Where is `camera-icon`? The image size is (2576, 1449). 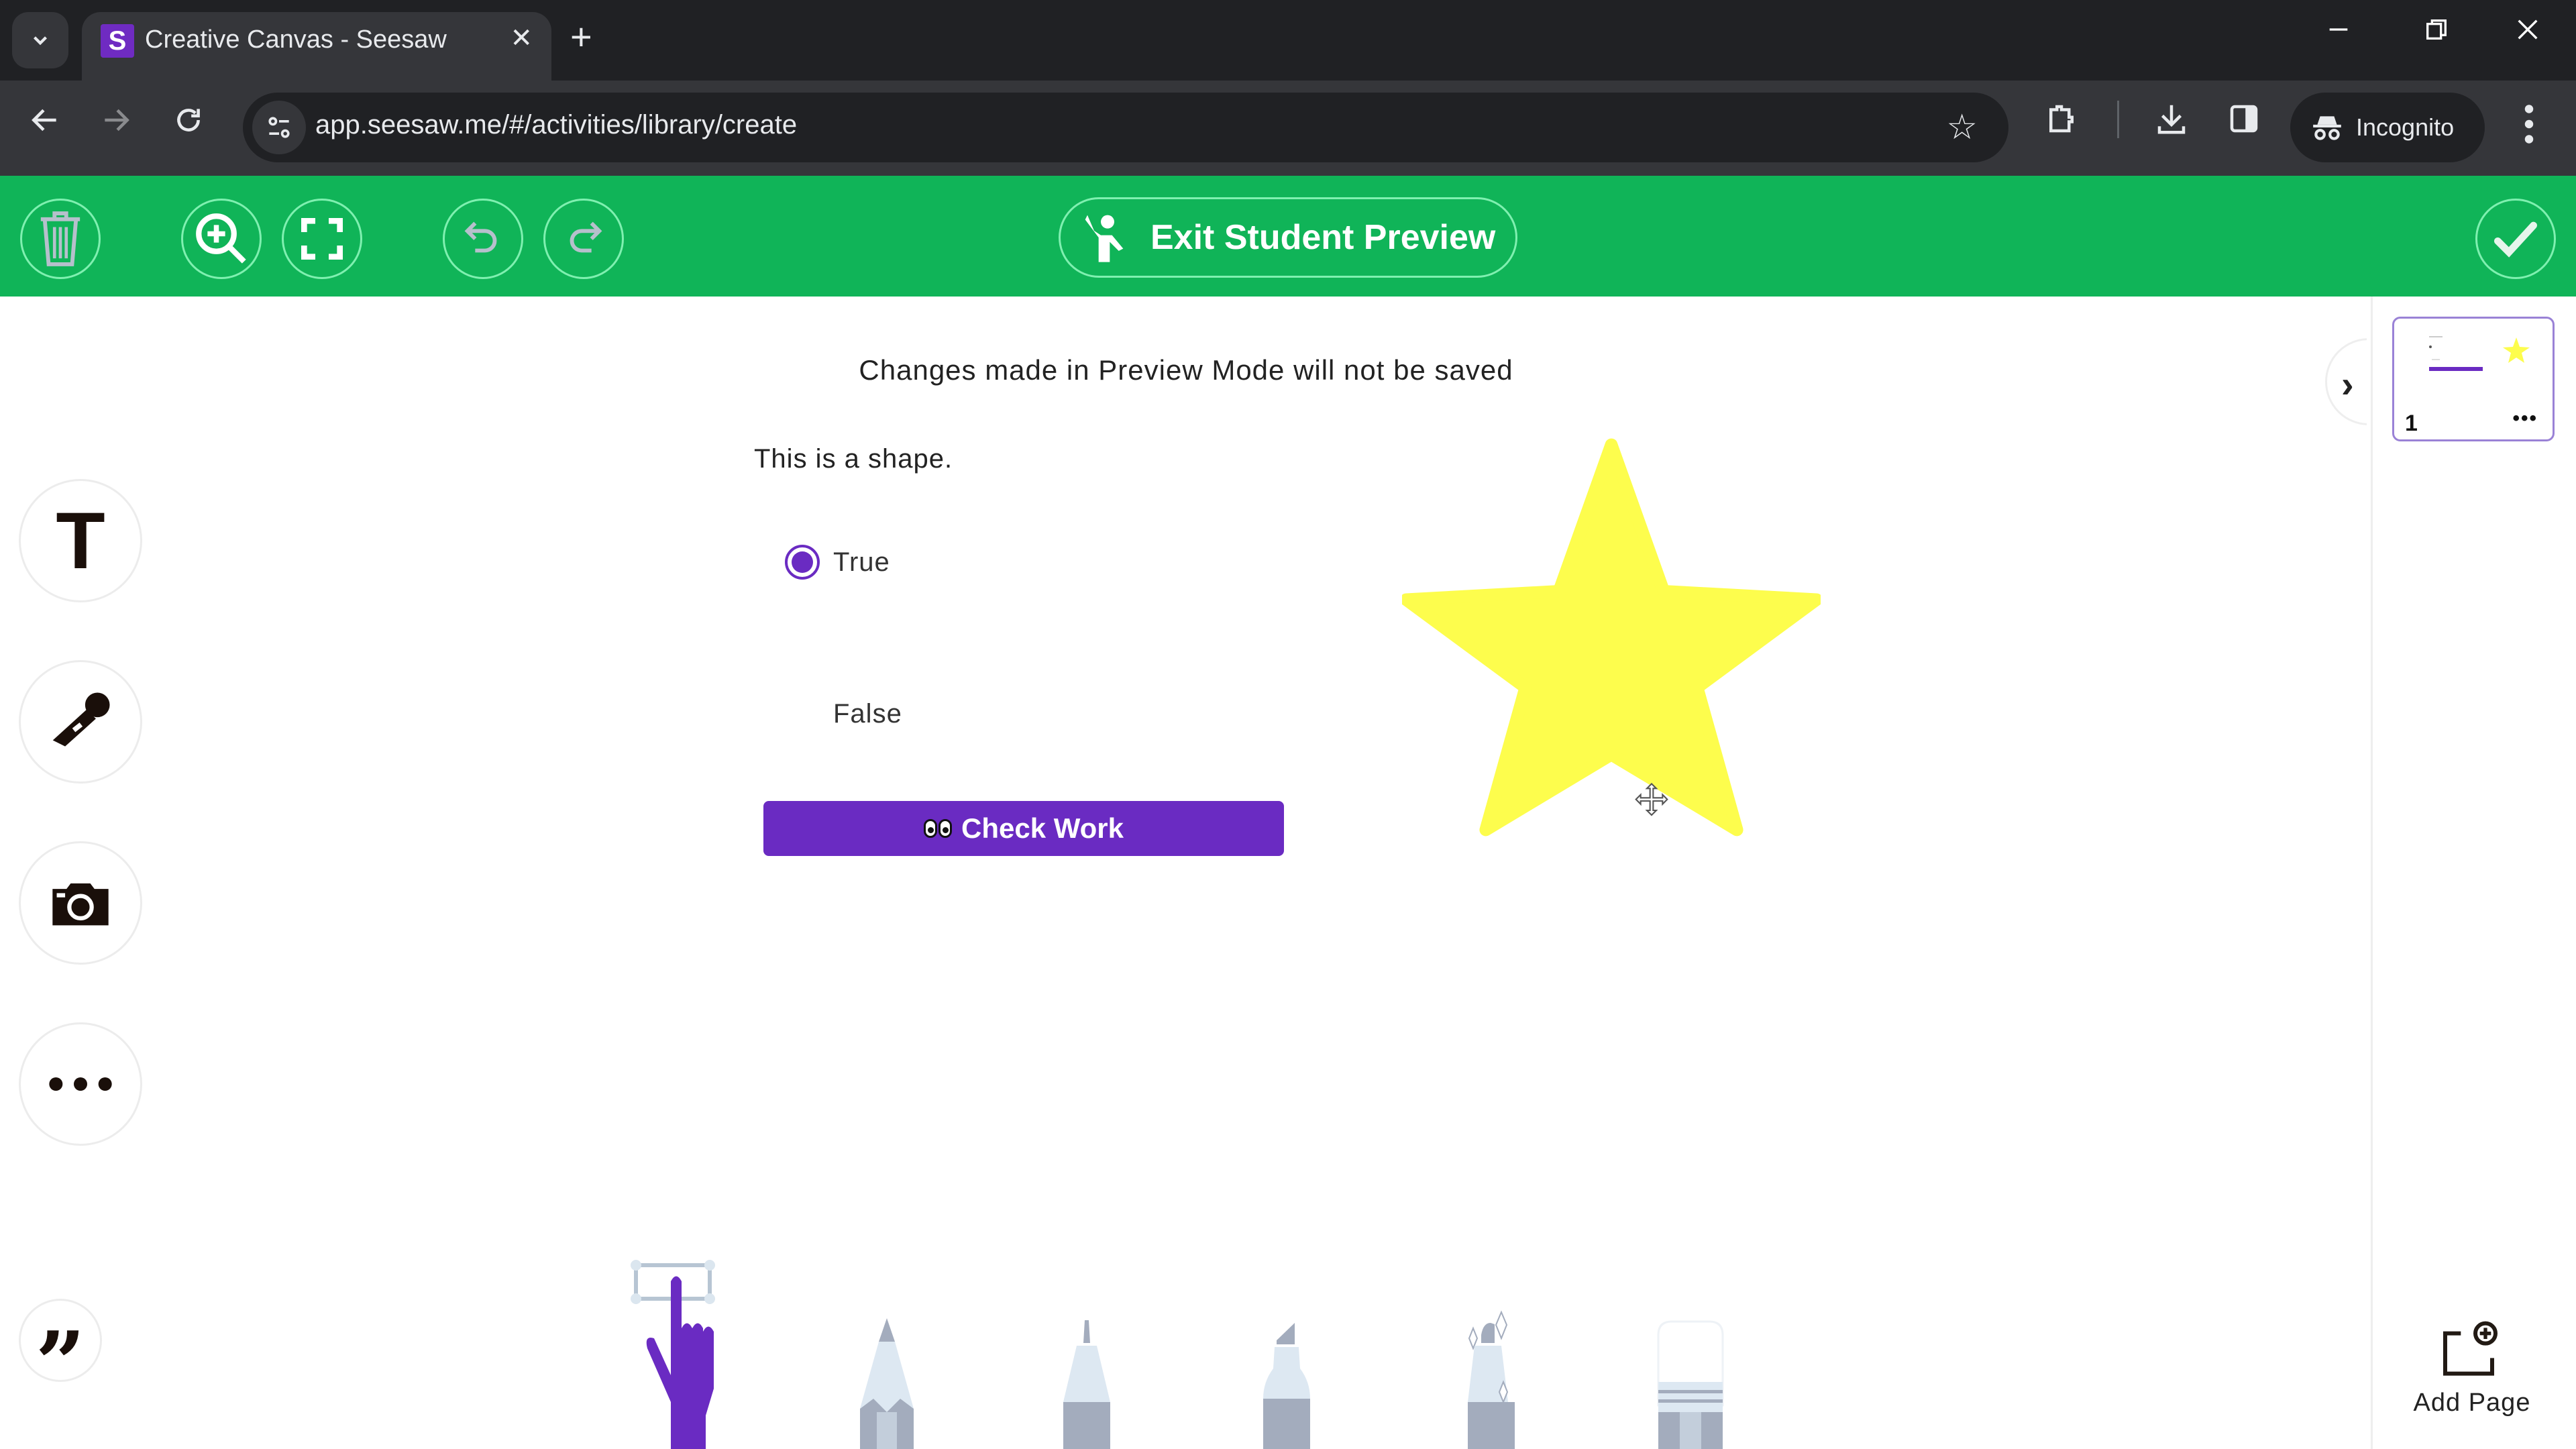
camera-icon is located at coordinates (80, 904).